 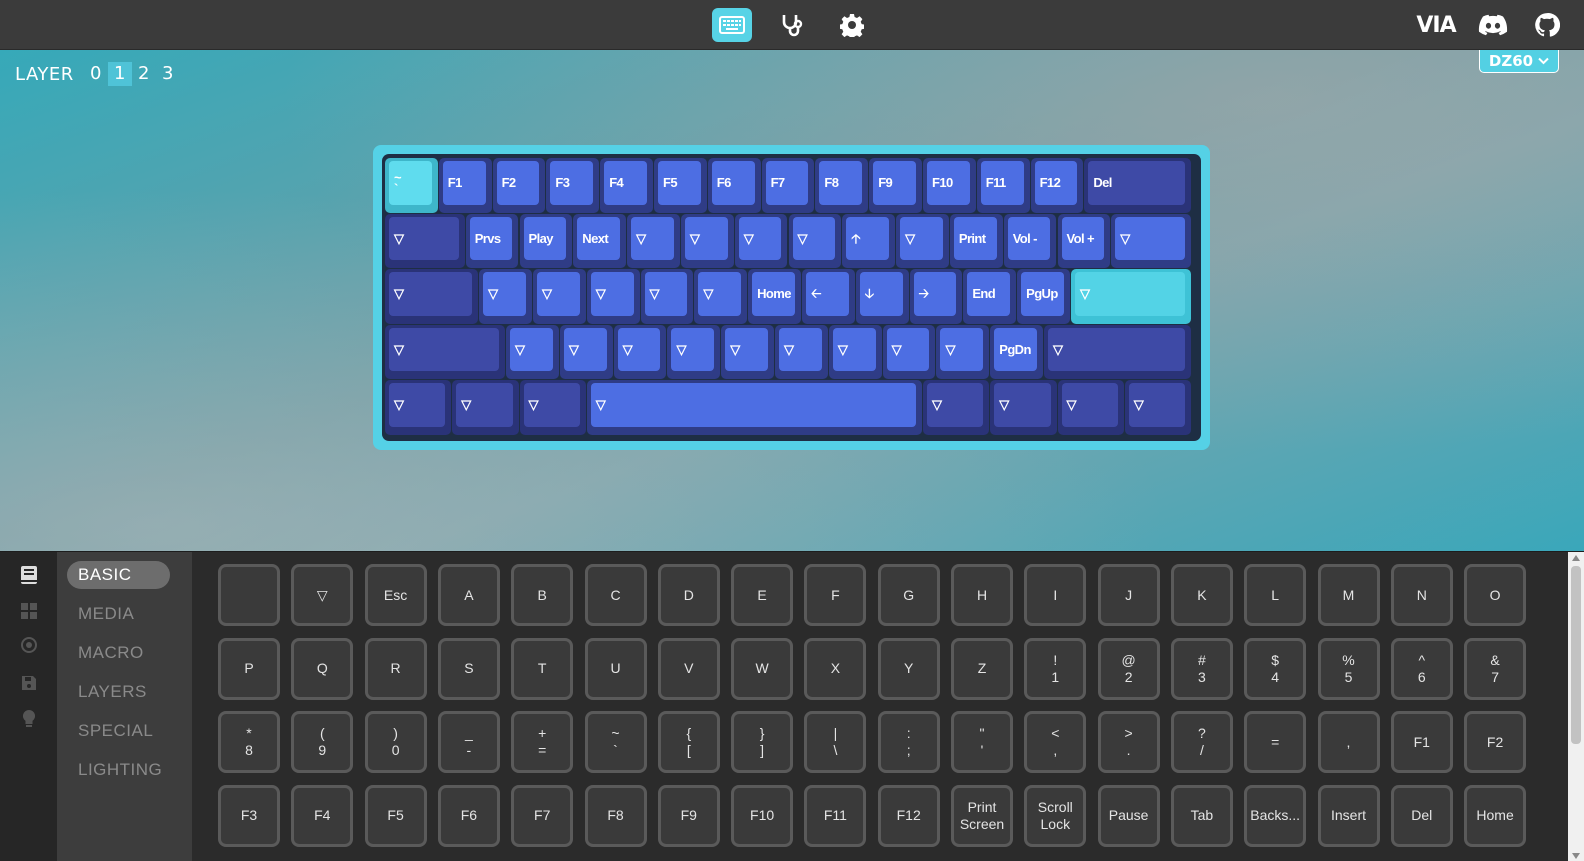 What do you see at coordinates (1348, 815) in the screenshot?
I see `keycode-button: Insert` at bounding box center [1348, 815].